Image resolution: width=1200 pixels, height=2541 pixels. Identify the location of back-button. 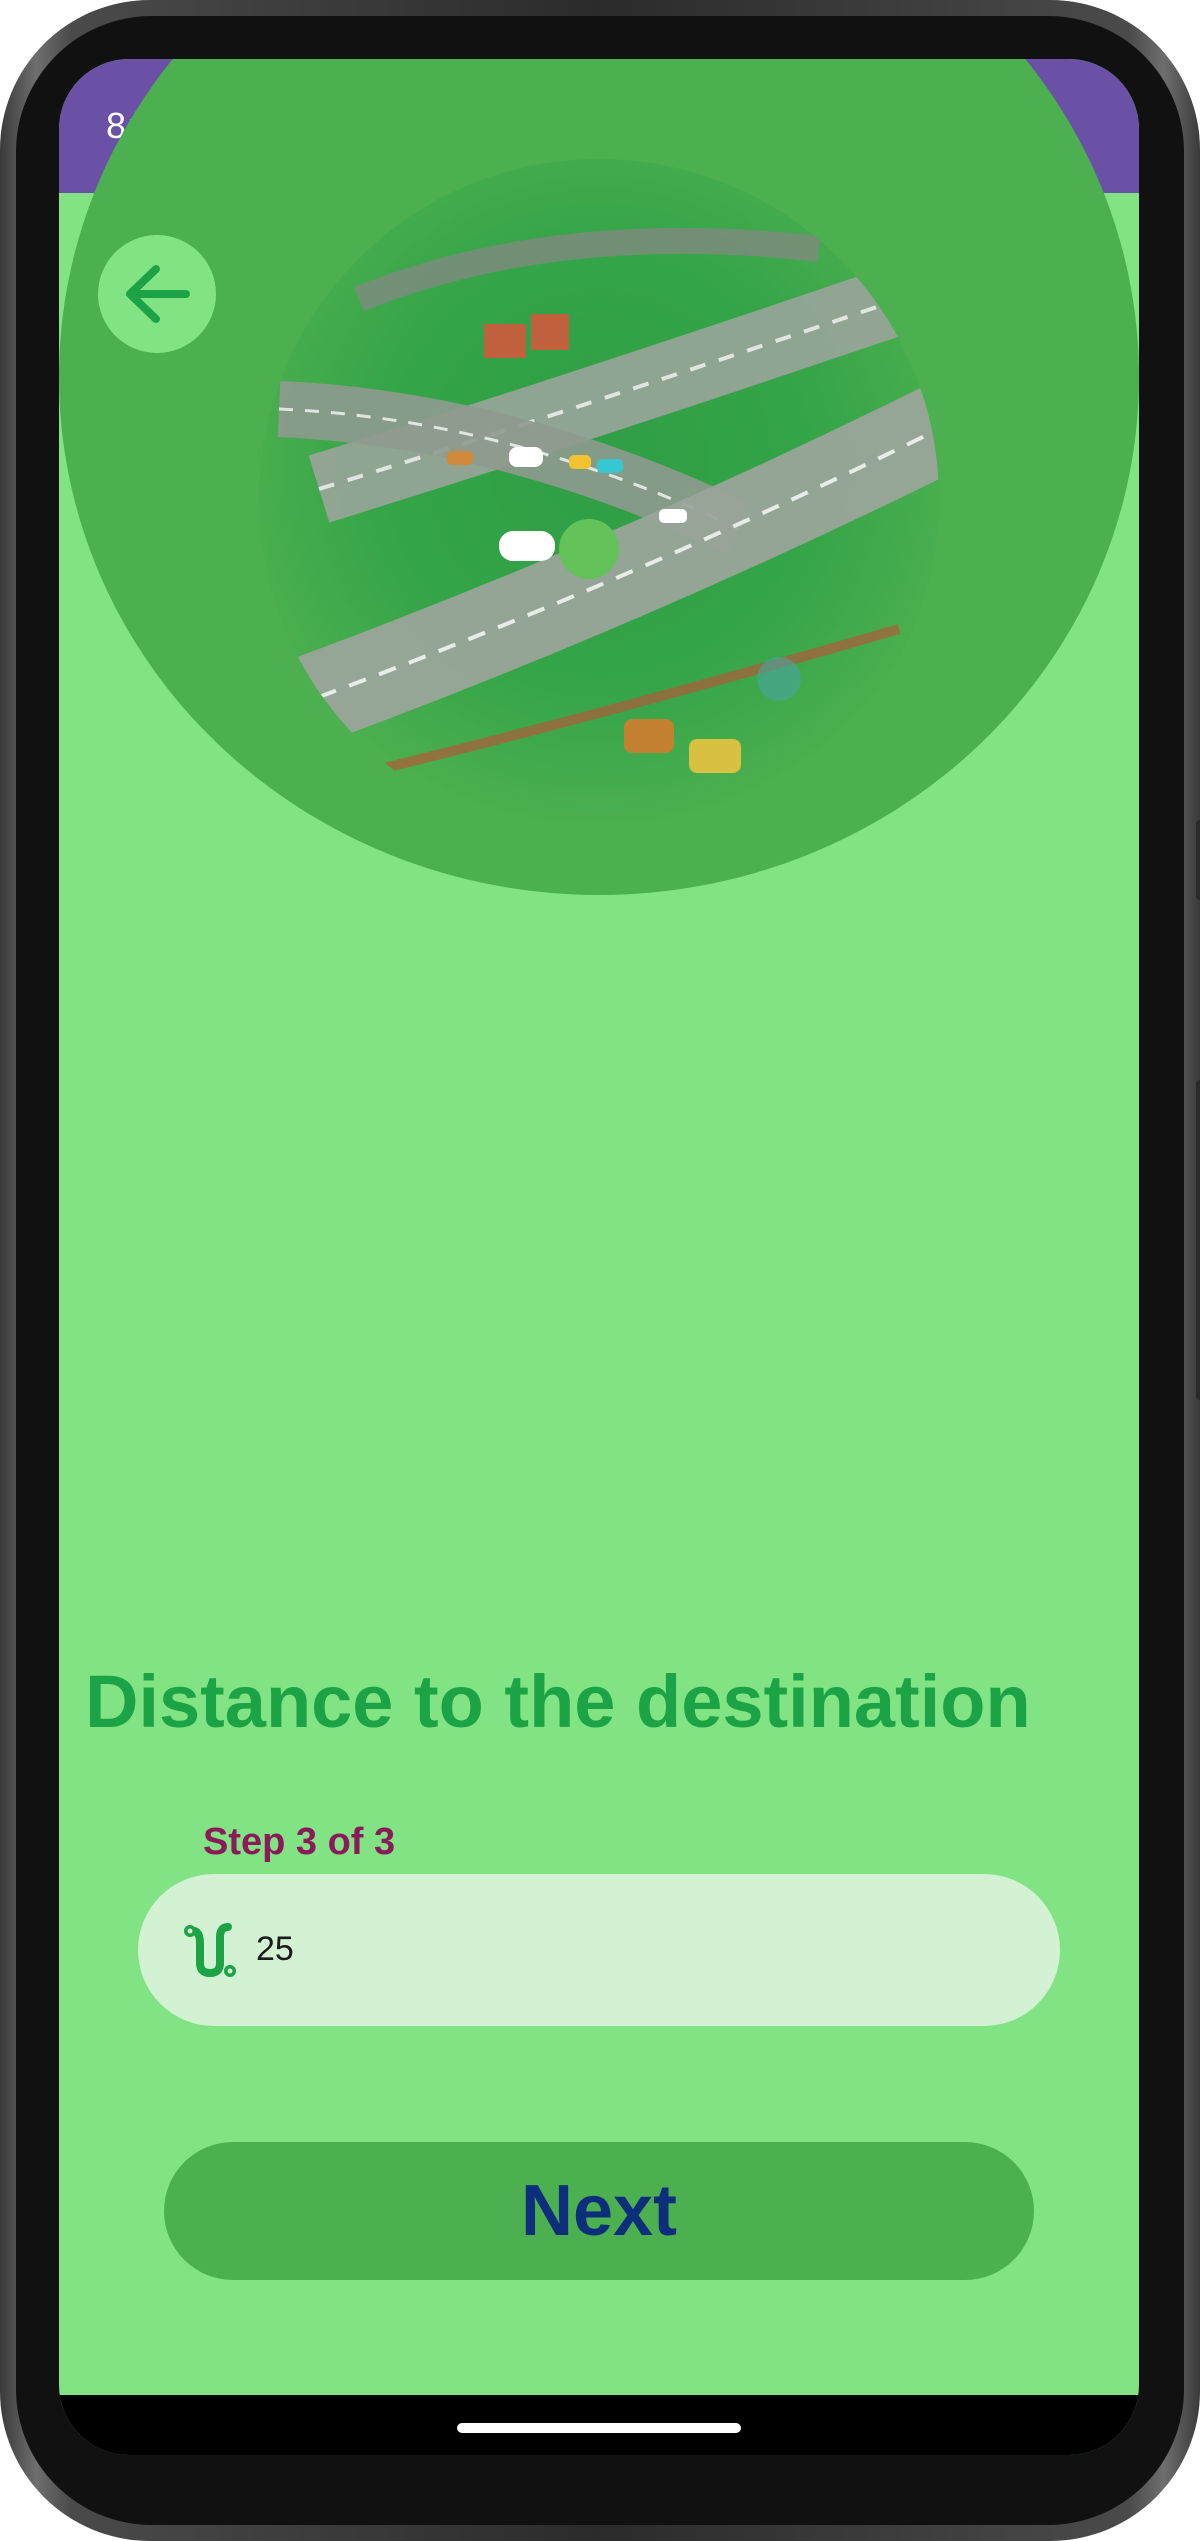
(157, 294).